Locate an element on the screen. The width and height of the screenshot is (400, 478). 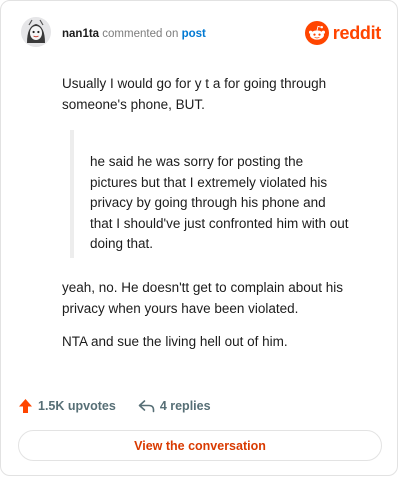
avatar is located at coordinates (36, 32).